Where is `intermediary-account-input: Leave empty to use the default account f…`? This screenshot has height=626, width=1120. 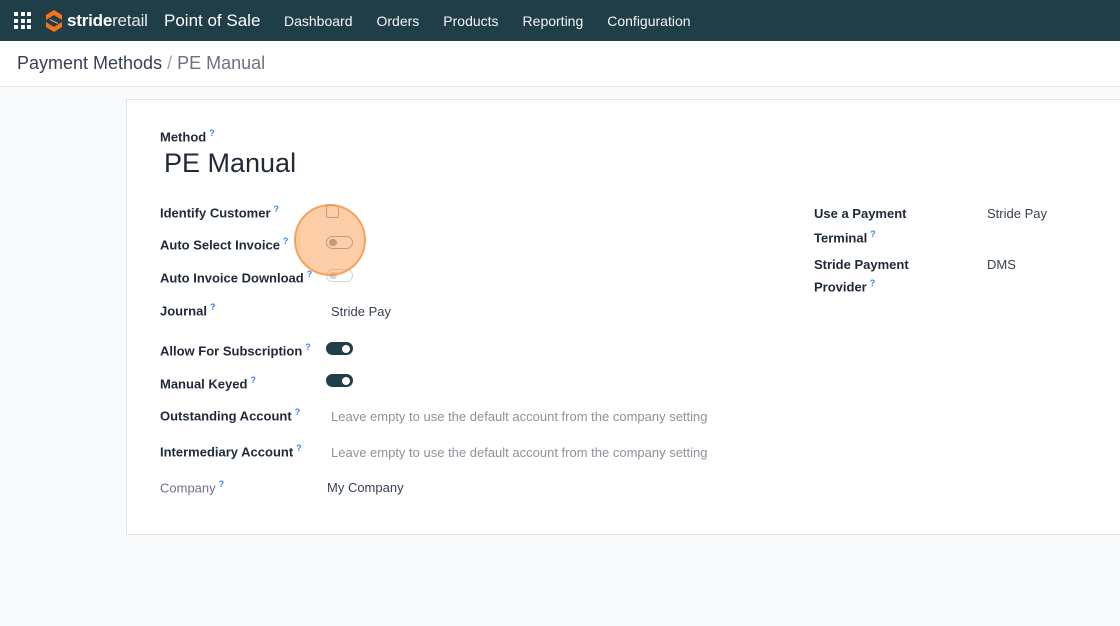
intermediary-account-input: Leave empty to use the default account f… is located at coordinates (519, 452).